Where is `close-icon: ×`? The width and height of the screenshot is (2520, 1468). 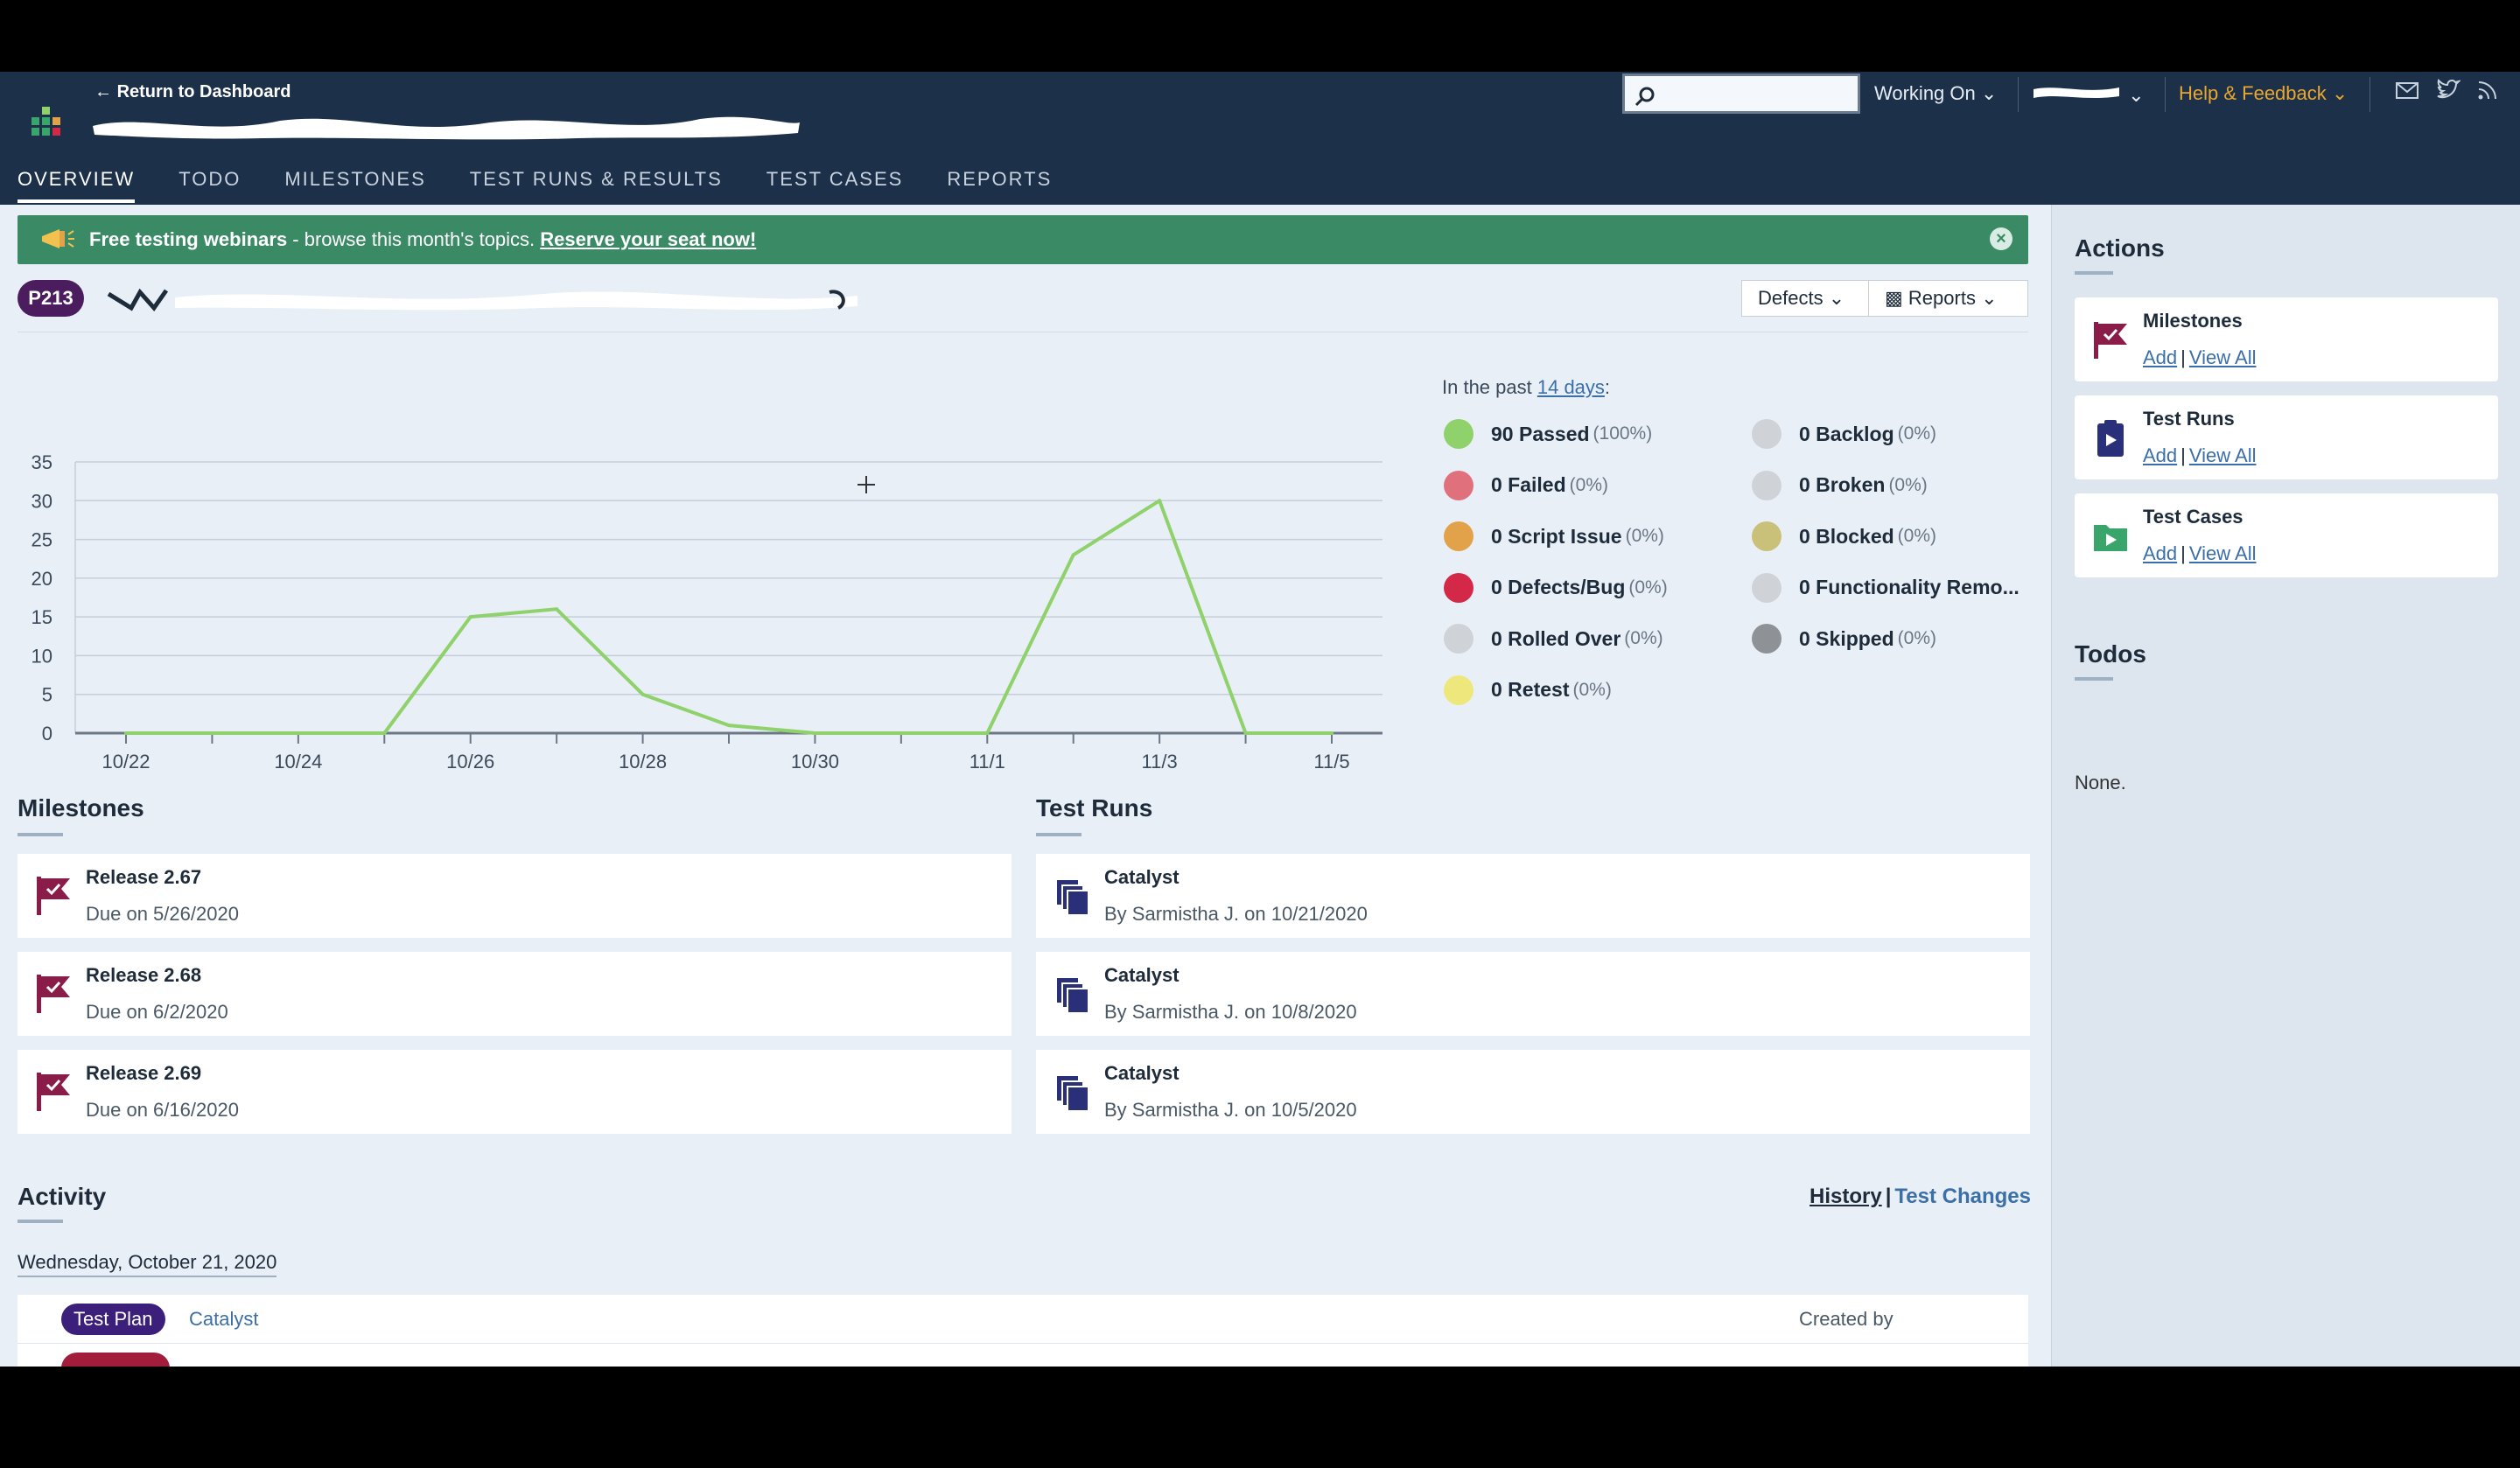 close-icon: × is located at coordinates (2001, 238).